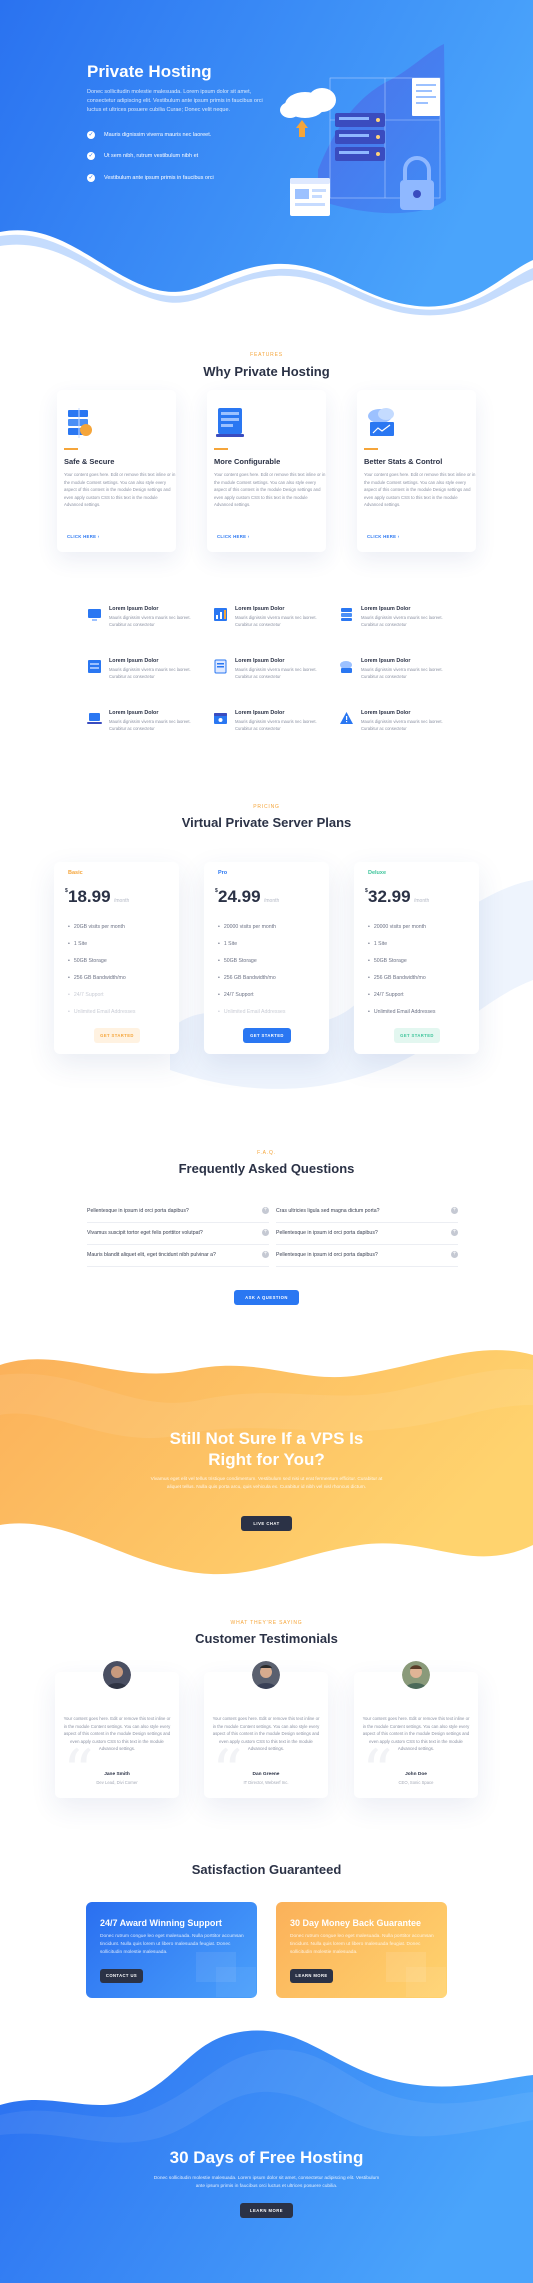  What do you see at coordinates (94, 615) in the screenshot?
I see `monitor-icon` at bounding box center [94, 615].